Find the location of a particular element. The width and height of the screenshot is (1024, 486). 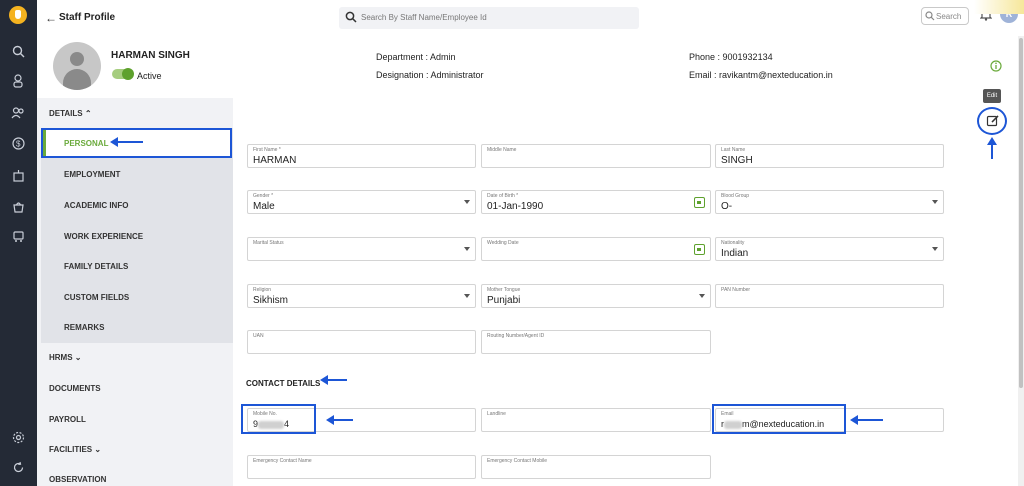

nationality-select: Nationality Indian is located at coordinates (829, 249).